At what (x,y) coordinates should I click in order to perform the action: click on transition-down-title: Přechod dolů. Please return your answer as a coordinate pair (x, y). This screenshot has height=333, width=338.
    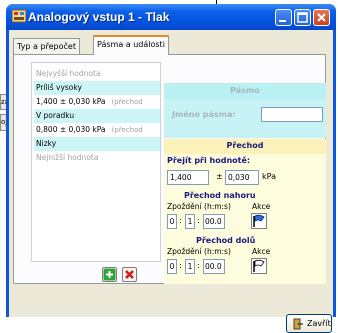
    Looking at the image, I should click on (226, 240).